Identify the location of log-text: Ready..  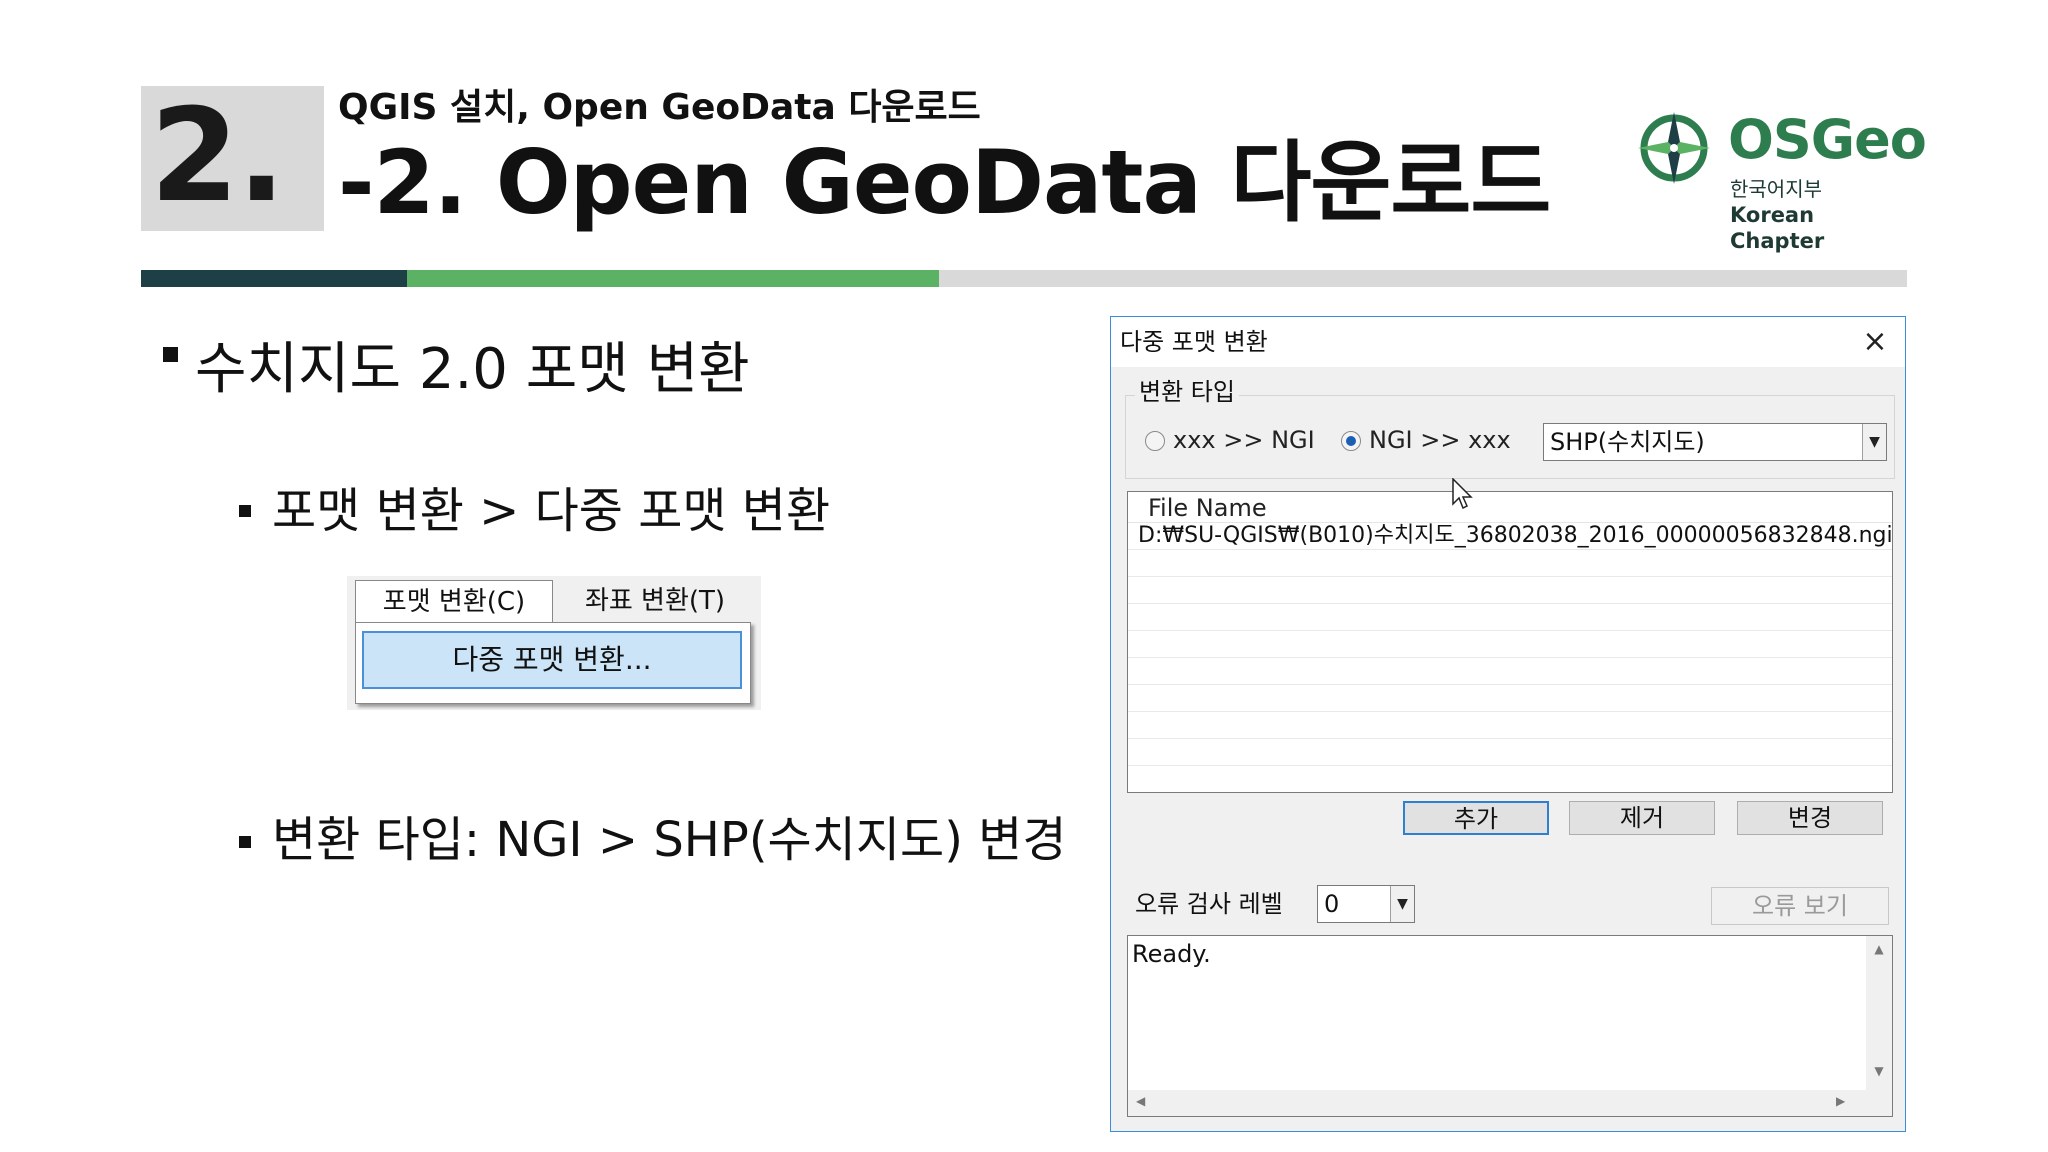
(1171, 954).